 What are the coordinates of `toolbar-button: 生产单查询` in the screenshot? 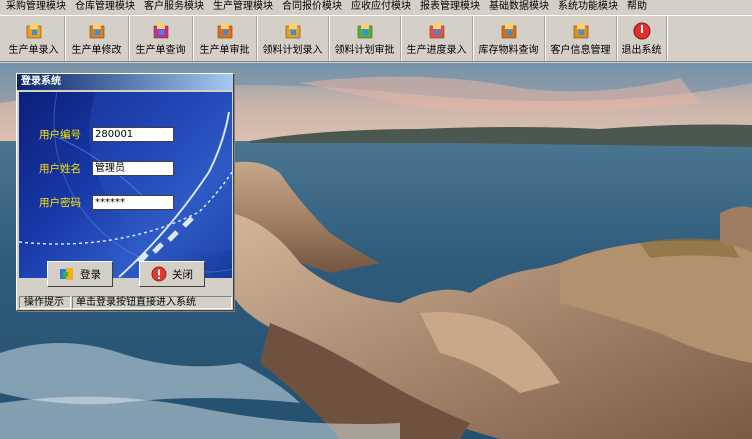 It's located at (161, 38).